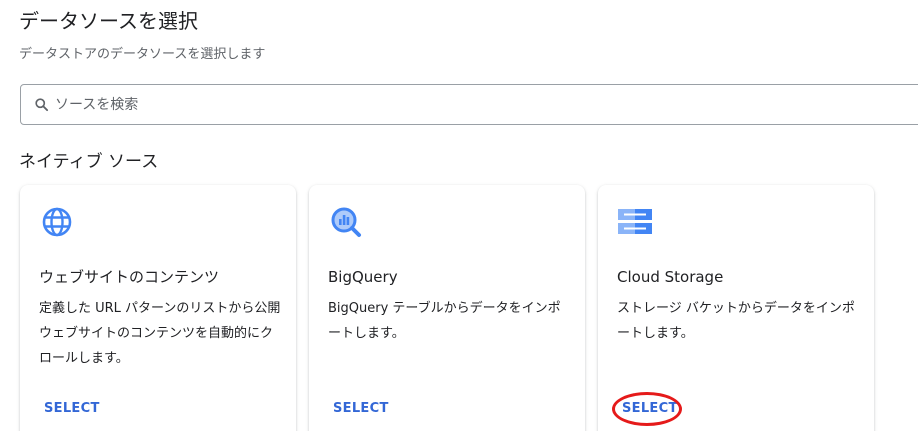 This screenshot has width=918, height=431. I want to click on page-title: データソースを選択, so click(108, 21).